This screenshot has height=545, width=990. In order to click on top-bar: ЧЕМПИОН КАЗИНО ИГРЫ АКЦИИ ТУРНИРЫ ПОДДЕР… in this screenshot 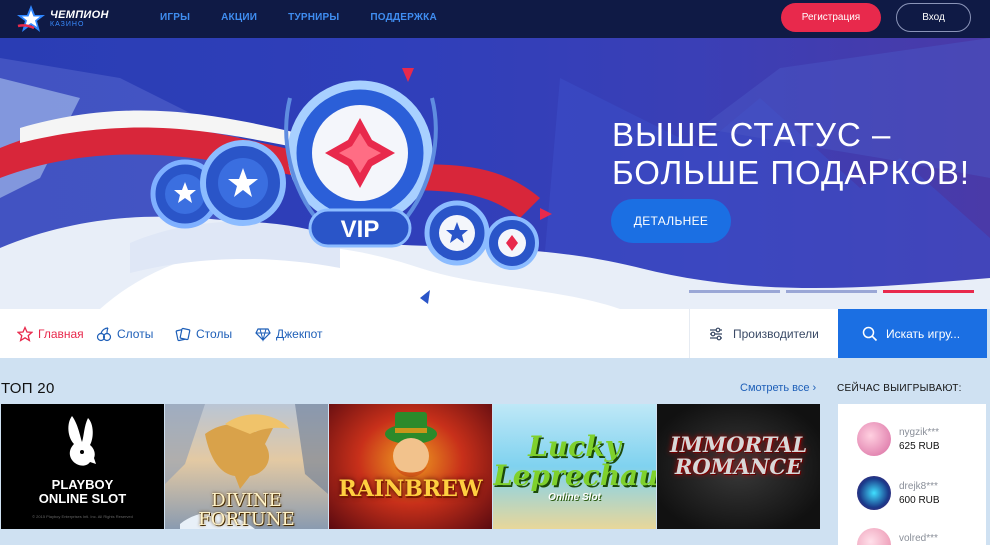, I will do `click(495, 19)`.